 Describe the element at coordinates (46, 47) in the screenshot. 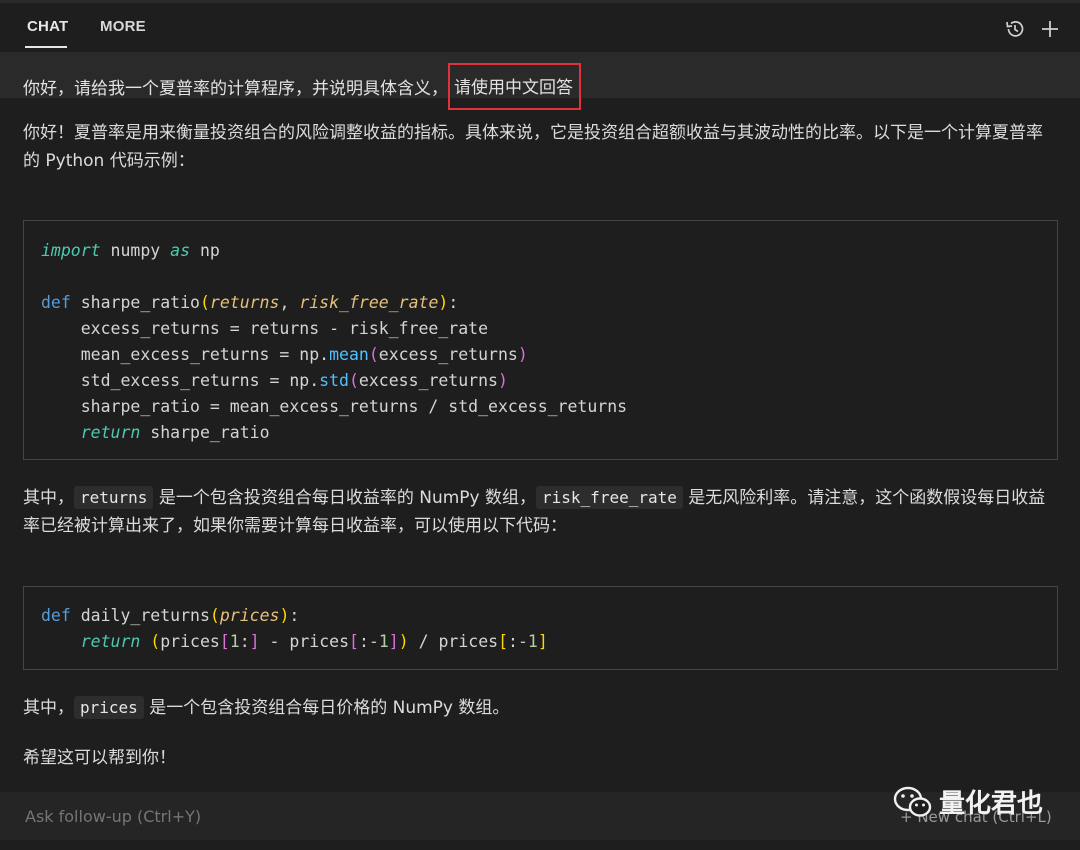

I see `active-tab-indicator` at that location.